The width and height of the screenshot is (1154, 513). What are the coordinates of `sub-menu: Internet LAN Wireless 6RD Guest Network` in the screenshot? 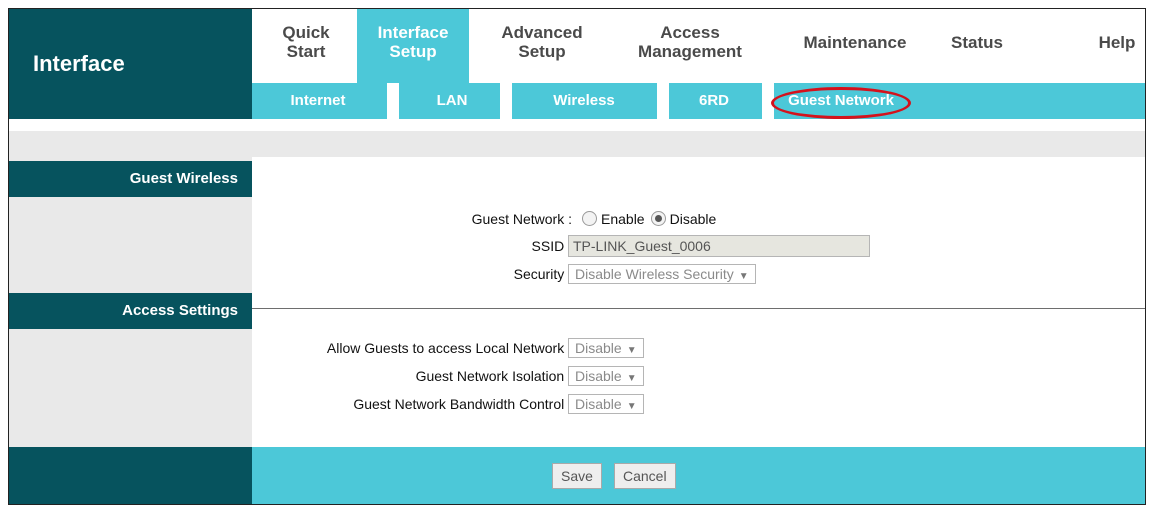 It's located at (698, 101).